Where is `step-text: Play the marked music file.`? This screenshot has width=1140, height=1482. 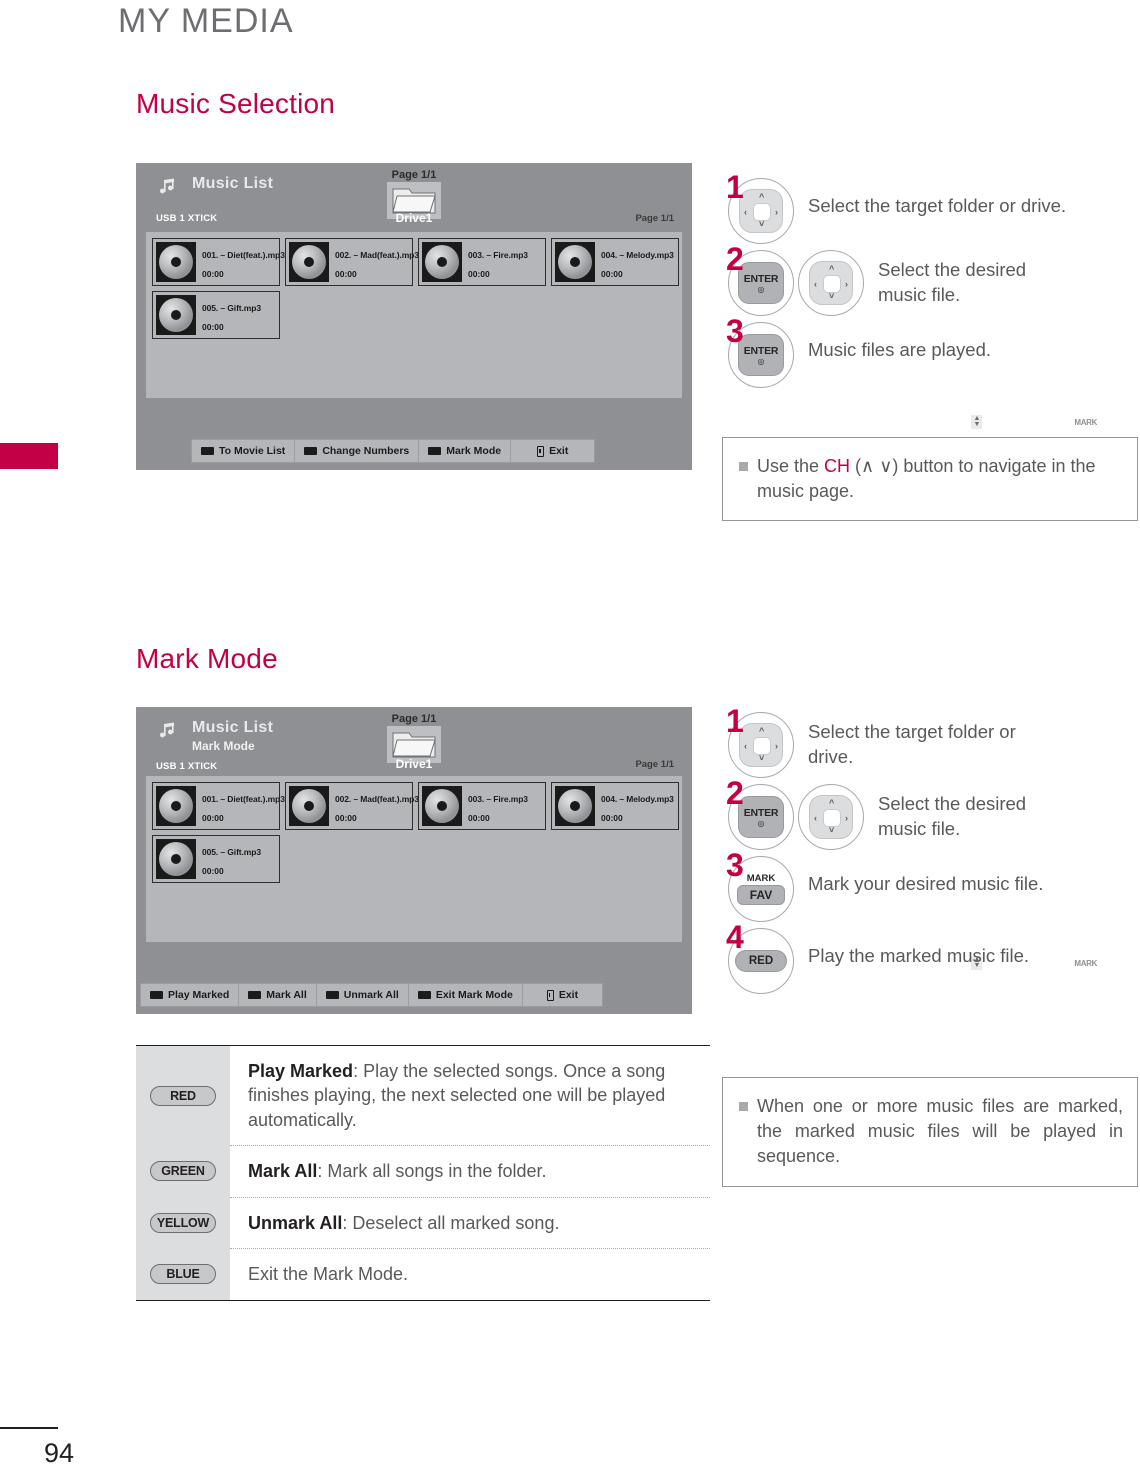 step-text: Play the marked music file. is located at coordinates (919, 955).